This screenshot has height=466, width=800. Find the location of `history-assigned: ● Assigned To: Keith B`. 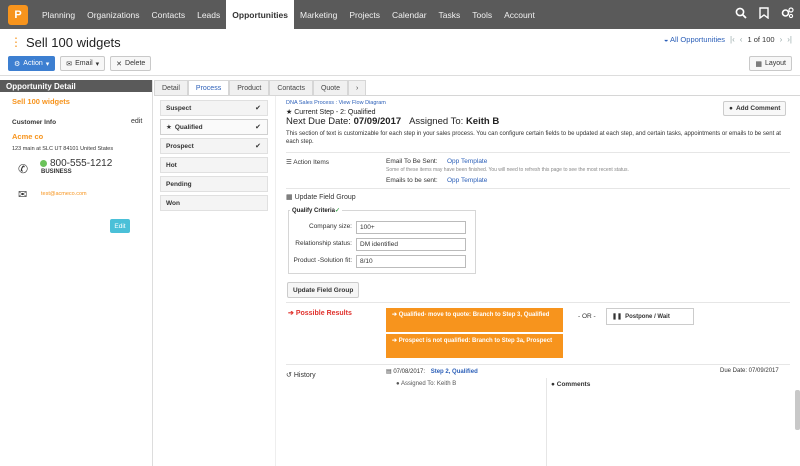

history-assigned: ● Assigned To: Keith B is located at coordinates (426, 384).